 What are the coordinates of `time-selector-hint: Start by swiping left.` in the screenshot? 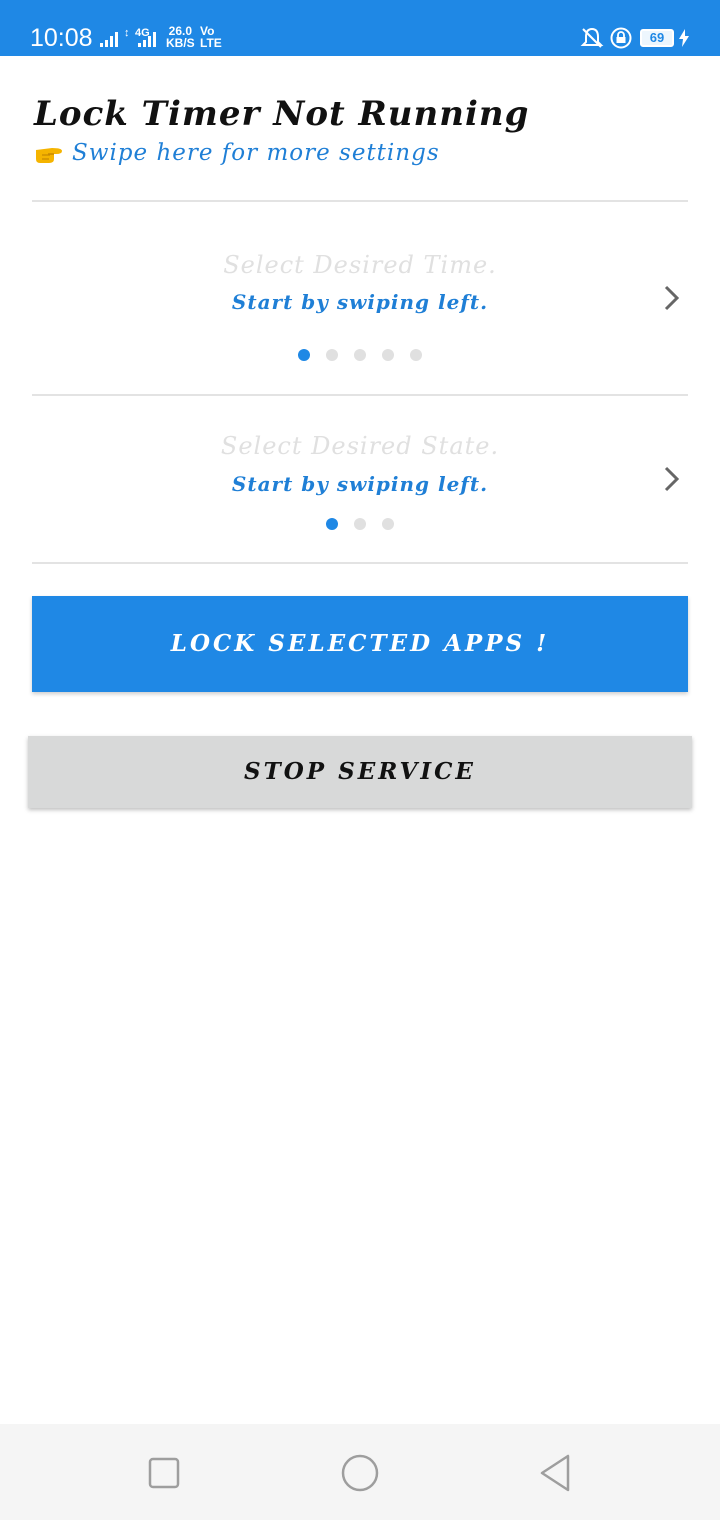 It's located at (360, 302).